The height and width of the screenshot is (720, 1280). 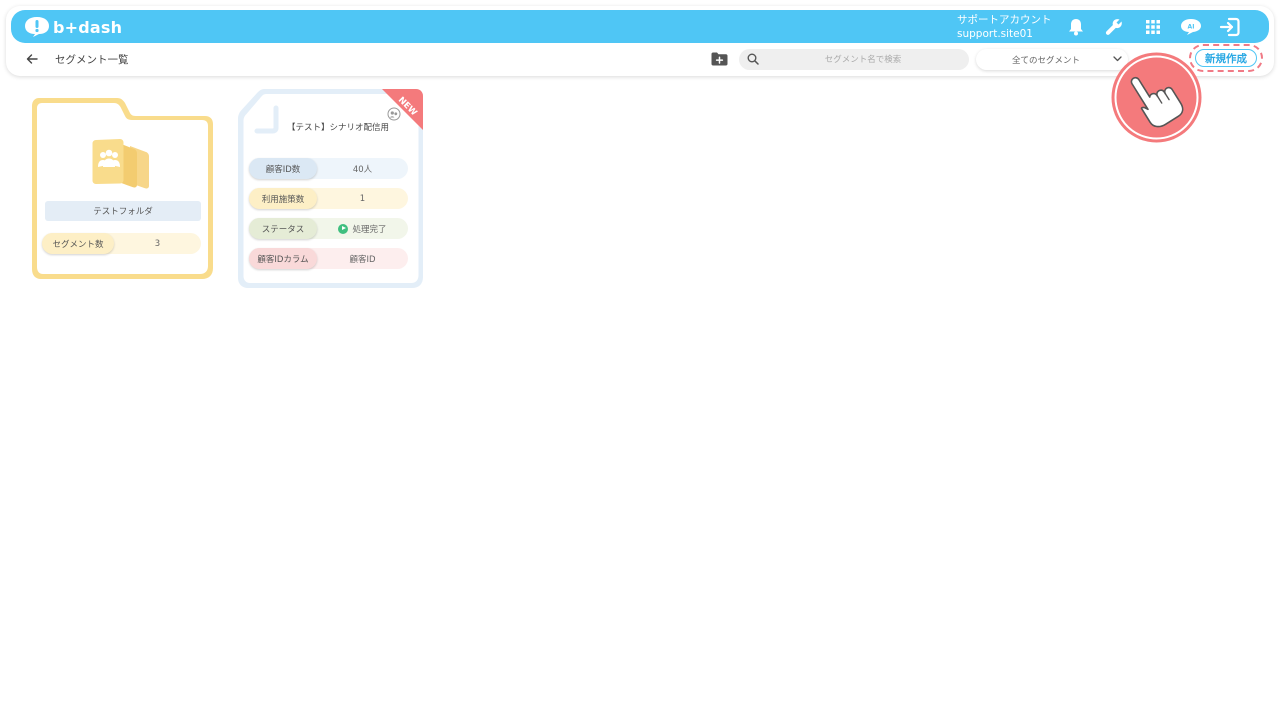 I want to click on segment-row-value: 1, so click(x=362, y=198).